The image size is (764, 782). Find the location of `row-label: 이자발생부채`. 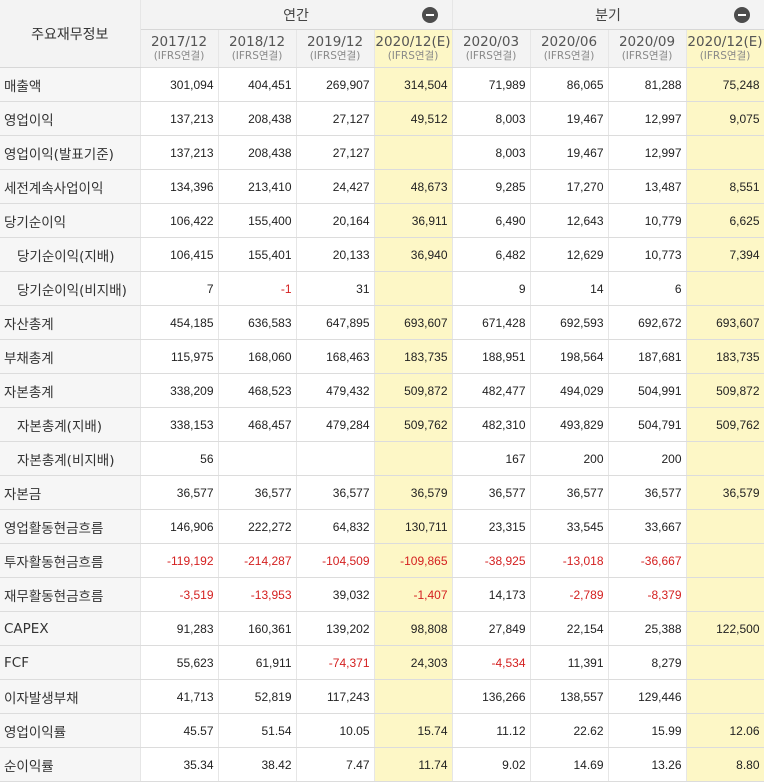

row-label: 이자발생부채 is located at coordinates (70, 696).